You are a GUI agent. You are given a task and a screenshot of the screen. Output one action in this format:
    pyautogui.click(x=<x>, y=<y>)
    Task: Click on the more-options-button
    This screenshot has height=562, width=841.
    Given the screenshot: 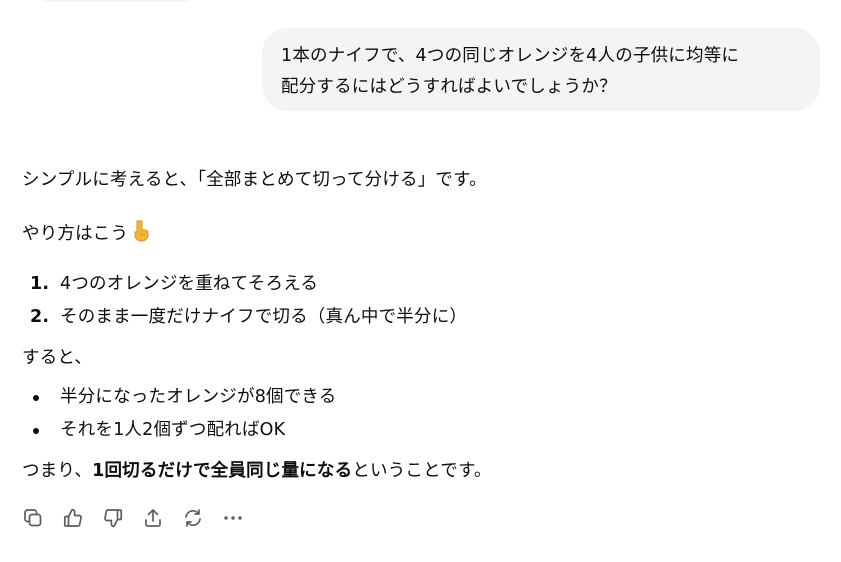 What is the action you would take?
    pyautogui.click(x=242, y=518)
    